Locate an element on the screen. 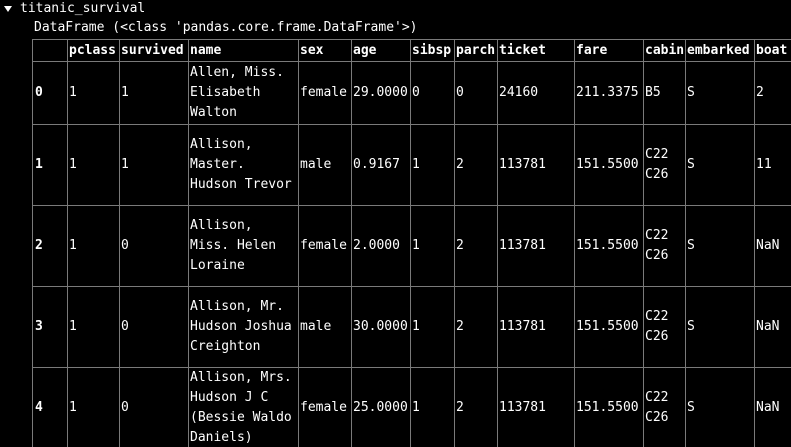 The image size is (791, 447). column-header-parch: parch is located at coordinates (476, 50).